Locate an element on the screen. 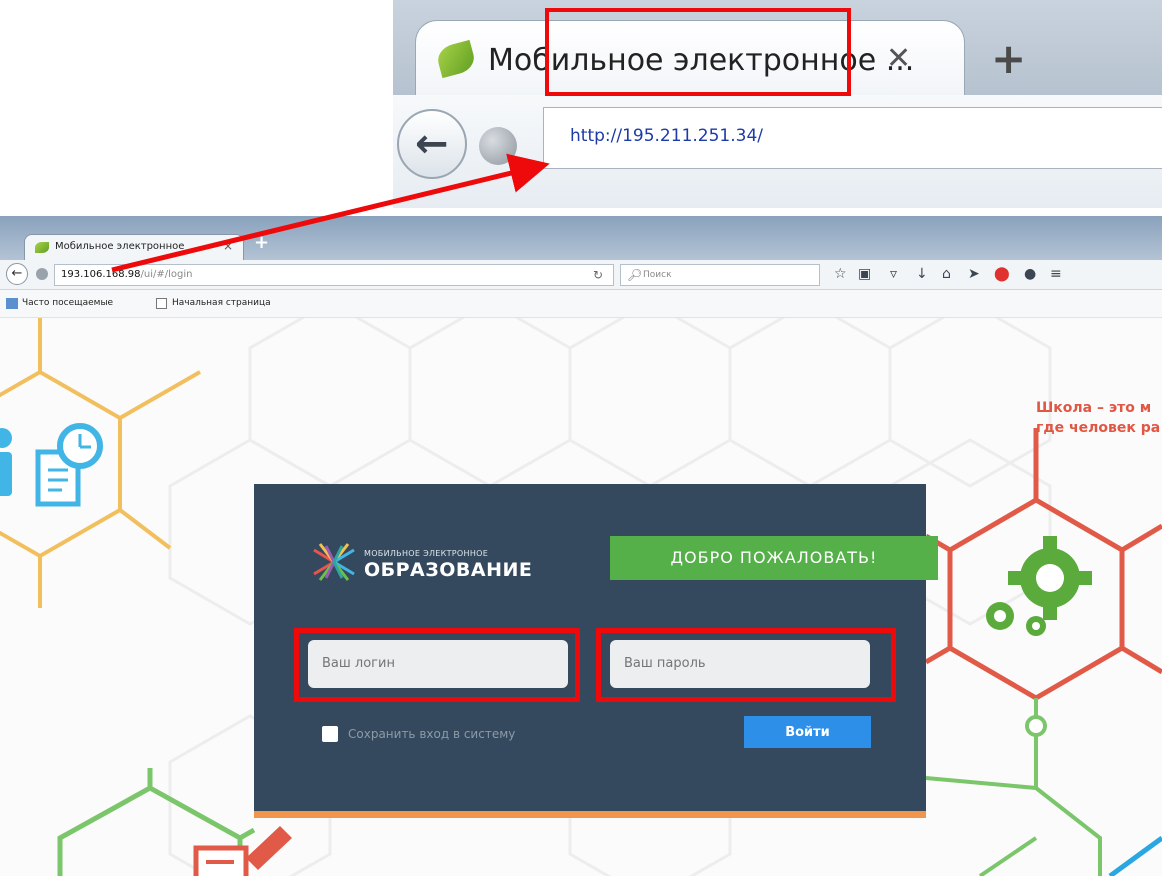  blue-line is located at coordinates (1135, 855).